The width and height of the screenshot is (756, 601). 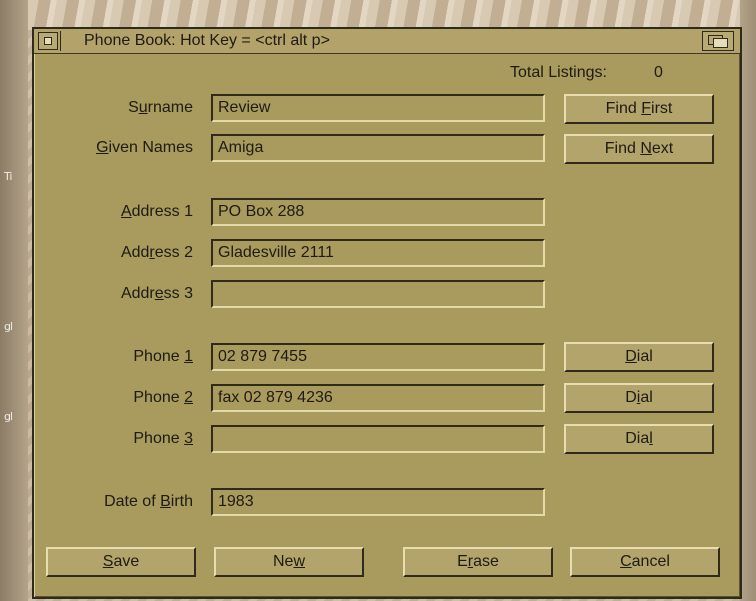 What do you see at coordinates (163, 356) in the screenshot?
I see `phone1-label: Phone 1` at bounding box center [163, 356].